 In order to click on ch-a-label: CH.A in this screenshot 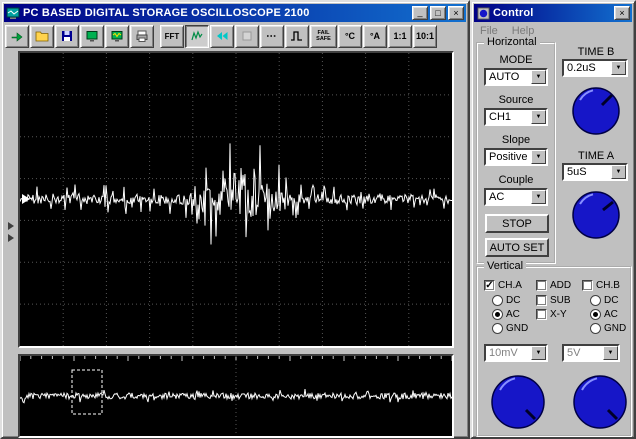, I will do `click(510, 285)`.